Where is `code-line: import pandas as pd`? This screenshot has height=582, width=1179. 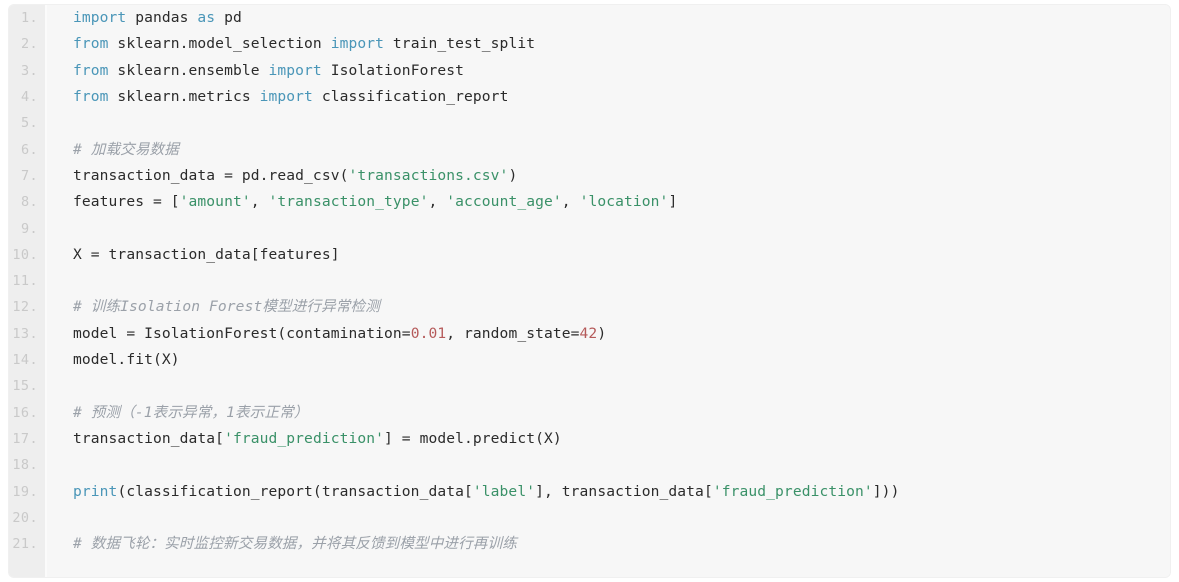 code-line: import pandas as pd is located at coordinates (609, 18).